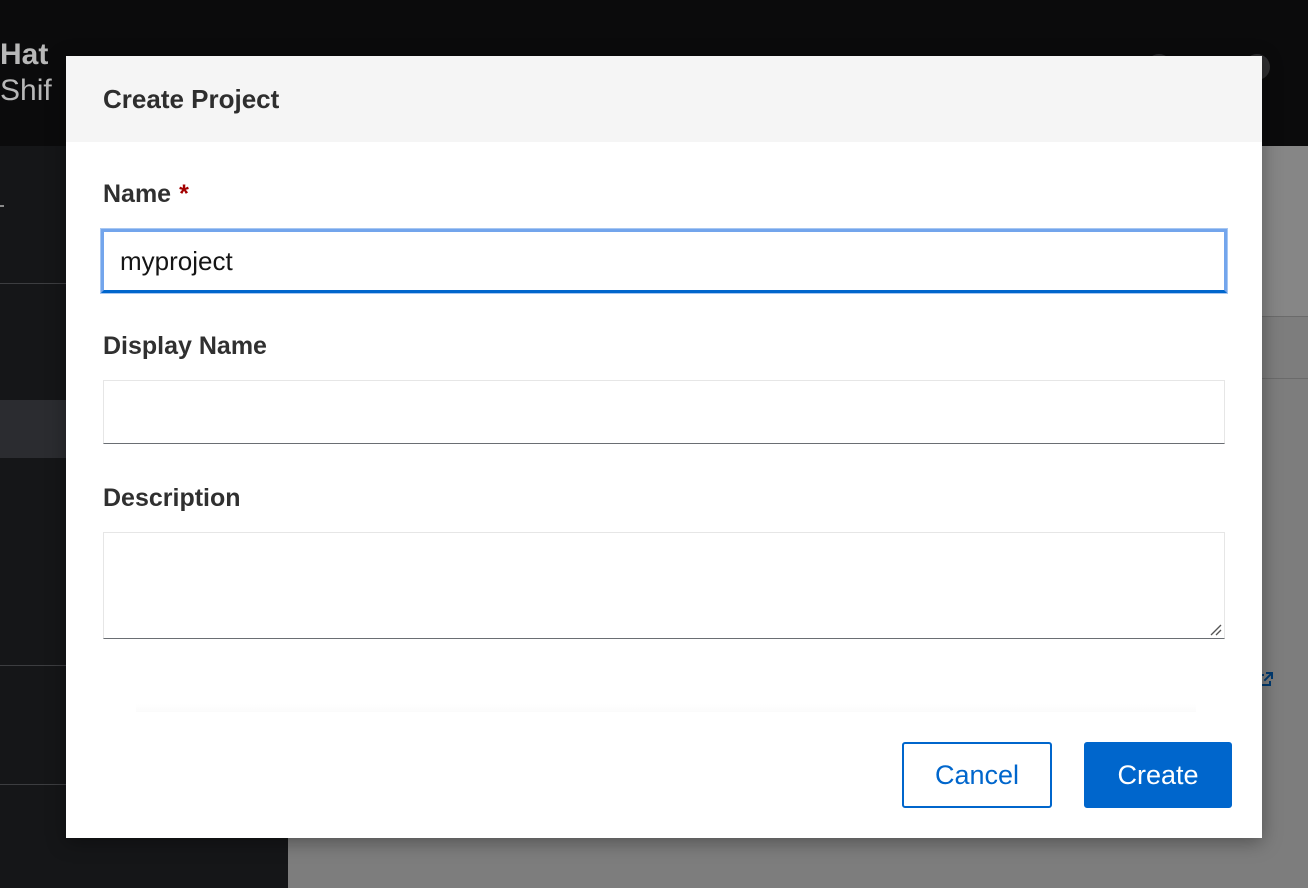  Describe the element at coordinates (1158, 775) in the screenshot. I see `create-button: Create` at that location.